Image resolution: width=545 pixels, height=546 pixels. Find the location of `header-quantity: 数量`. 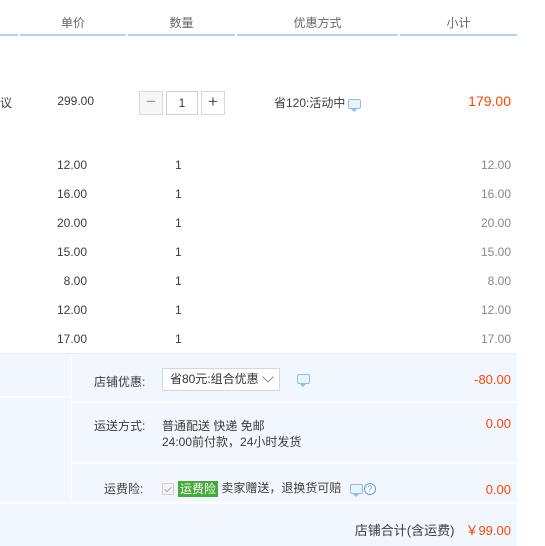

header-quantity: 数量 is located at coordinates (181, 26).